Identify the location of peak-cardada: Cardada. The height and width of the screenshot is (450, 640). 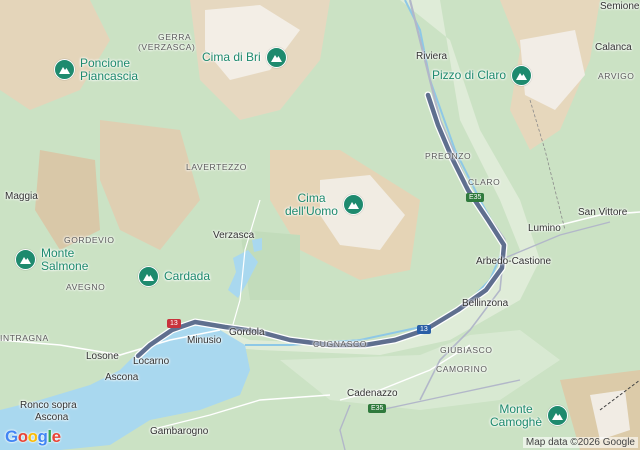
(174, 276).